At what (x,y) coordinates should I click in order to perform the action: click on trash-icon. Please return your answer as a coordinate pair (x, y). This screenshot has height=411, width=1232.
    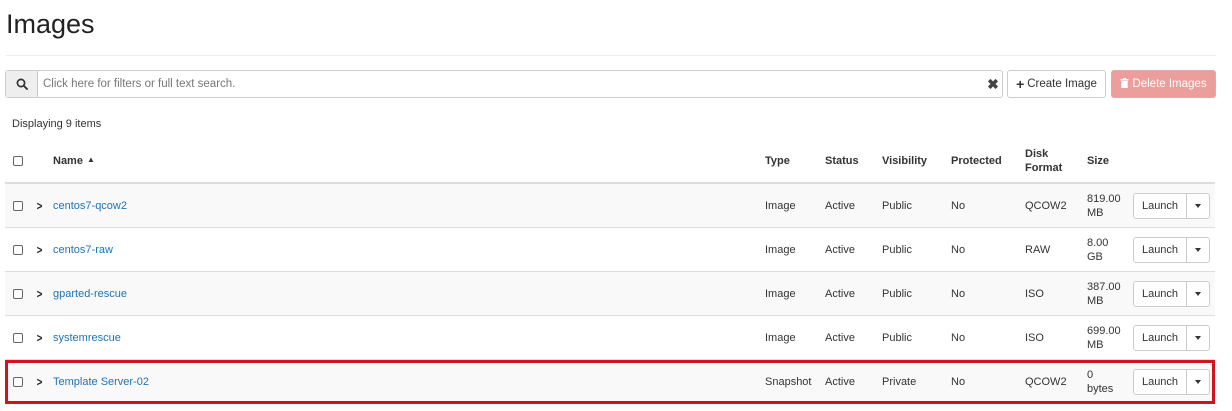
    Looking at the image, I should click on (1124, 84).